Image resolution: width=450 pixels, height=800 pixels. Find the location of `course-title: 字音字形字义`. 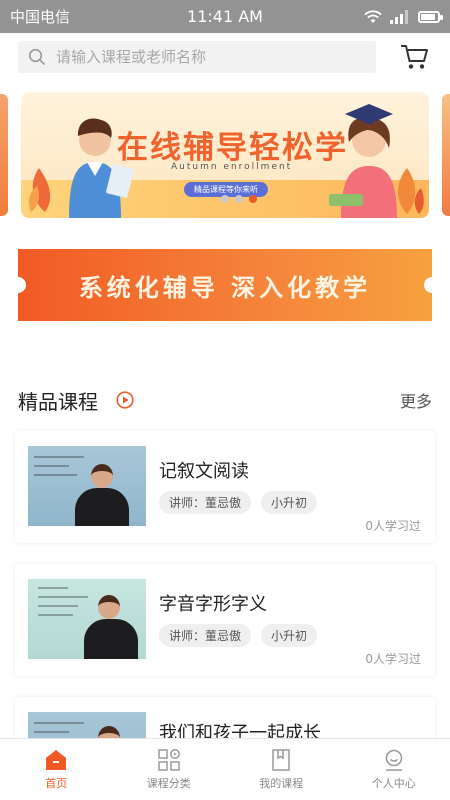

course-title: 字音字形字义 is located at coordinates (213, 604).